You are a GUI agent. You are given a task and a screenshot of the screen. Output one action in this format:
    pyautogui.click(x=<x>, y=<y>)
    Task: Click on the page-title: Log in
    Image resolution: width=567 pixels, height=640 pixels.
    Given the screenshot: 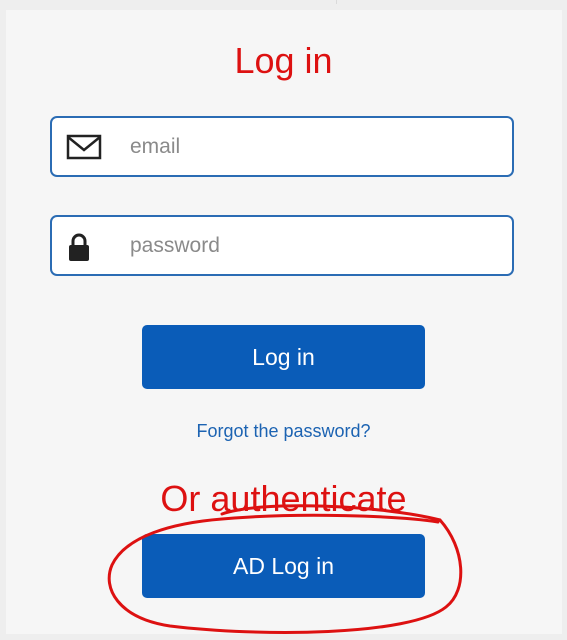 What is the action you would take?
    pyautogui.click(x=283, y=60)
    